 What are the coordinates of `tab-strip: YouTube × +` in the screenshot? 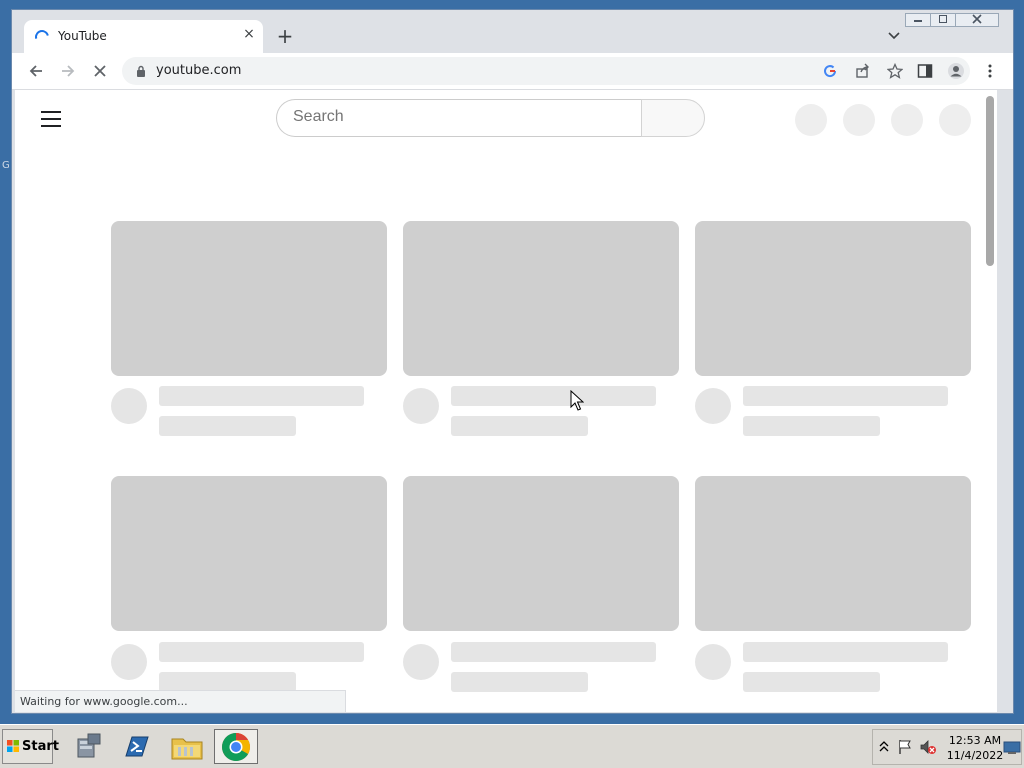 It's located at (512, 31).